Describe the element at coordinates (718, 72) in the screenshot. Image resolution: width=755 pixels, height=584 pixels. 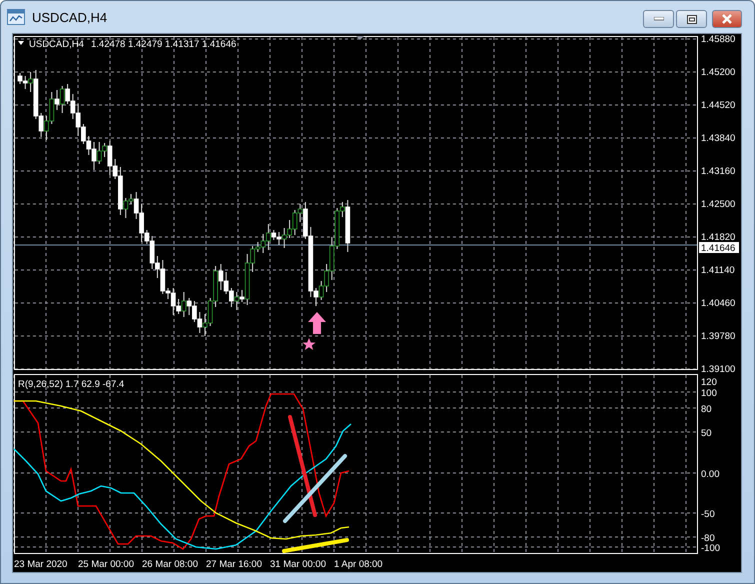
I see `price-axis-label: 1.45200` at that location.